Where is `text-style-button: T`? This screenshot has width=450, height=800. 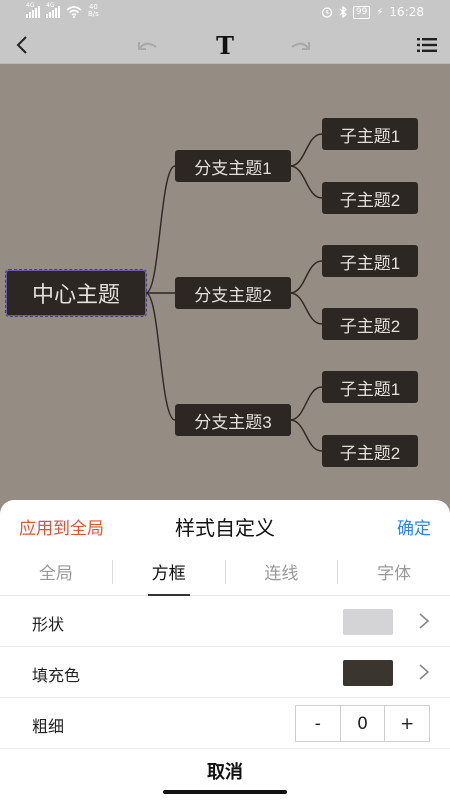
text-style-button: T is located at coordinates (225, 45).